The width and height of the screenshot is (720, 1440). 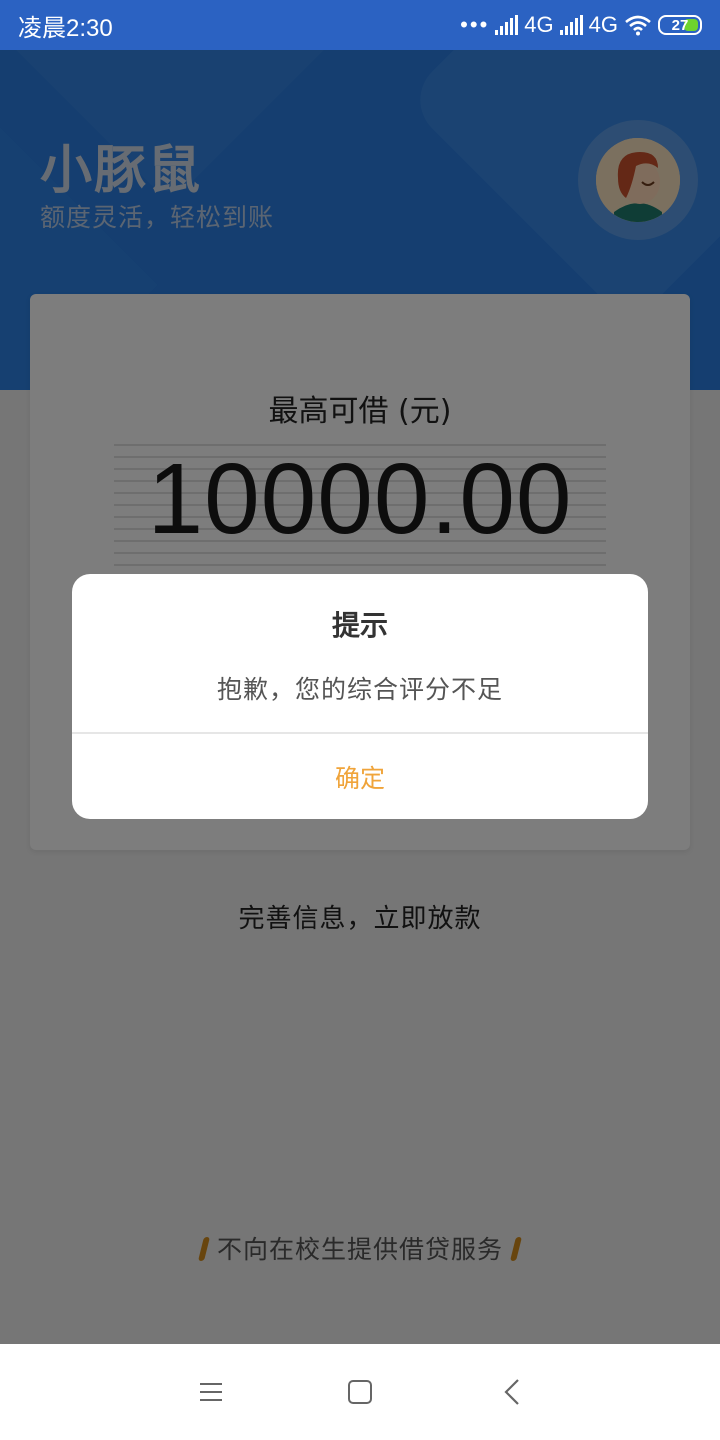 I want to click on battery-icon: 27, so click(x=680, y=25).